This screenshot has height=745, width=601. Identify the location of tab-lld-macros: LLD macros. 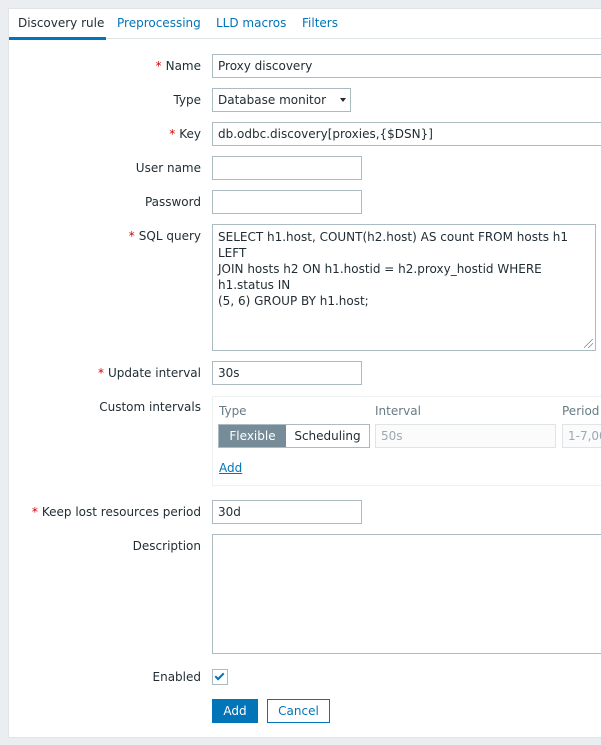
(251, 23).